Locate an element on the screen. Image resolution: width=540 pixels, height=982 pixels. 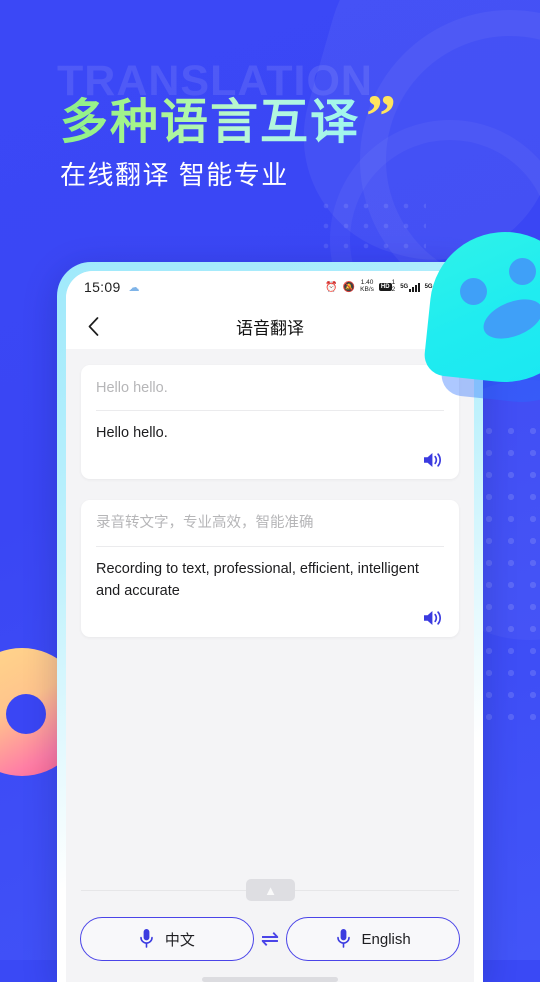
cloud-sync-icon: ☁ is located at coordinates (134, 287).